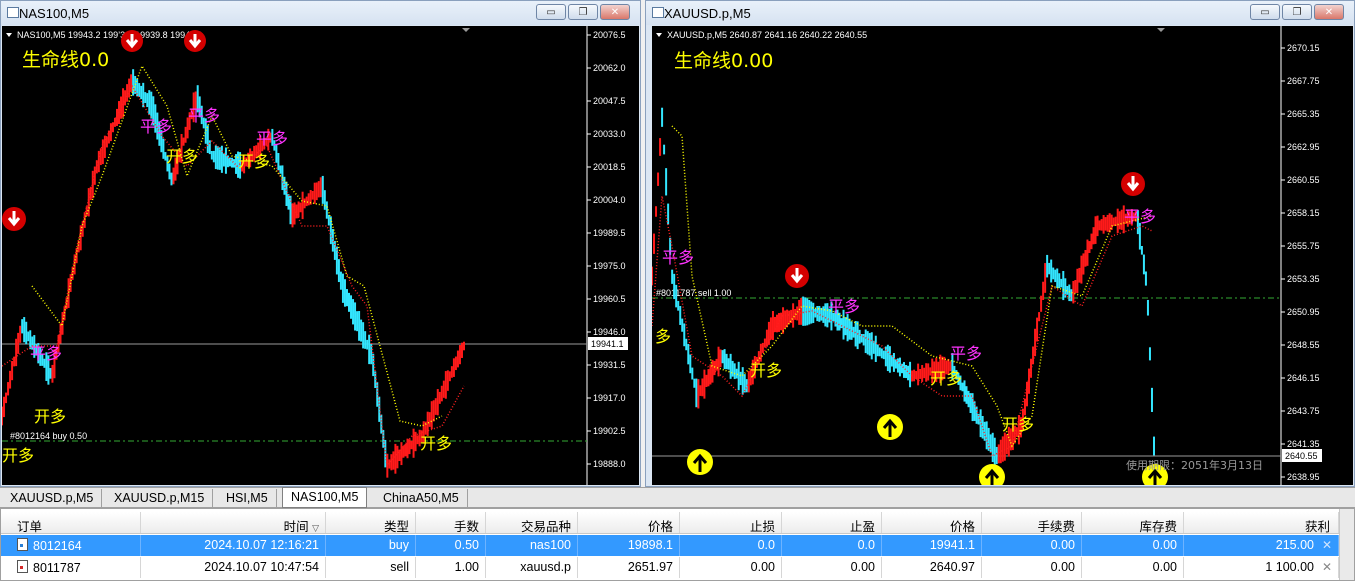 The height and width of the screenshot is (581, 1355). What do you see at coordinates (832, 545) in the screenshot?
I see `tp-cell: 0.0` at bounding box center [832, 545].